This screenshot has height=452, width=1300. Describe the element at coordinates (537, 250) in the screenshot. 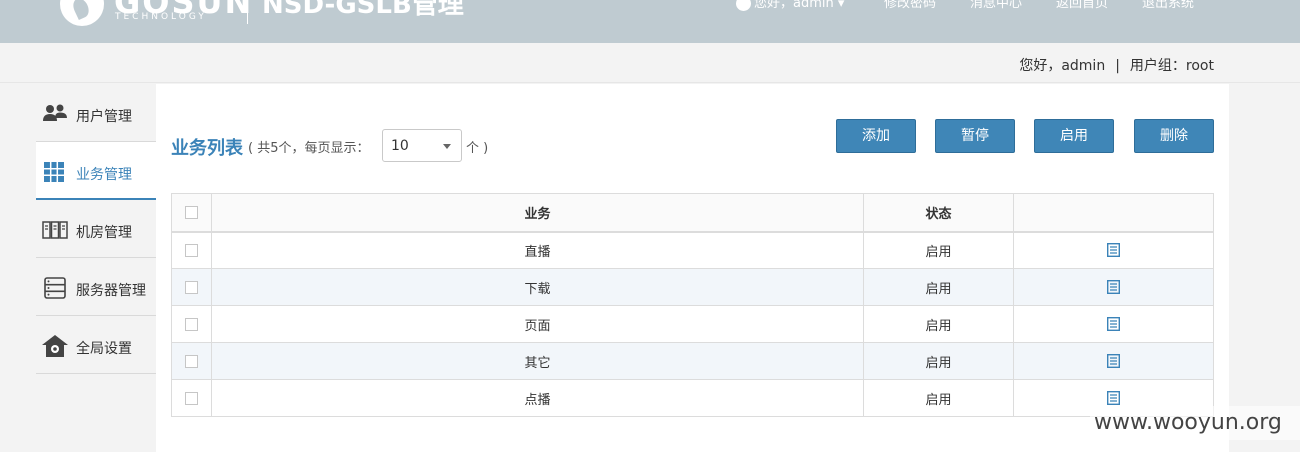

I see `cell-business: 直播` at that location.